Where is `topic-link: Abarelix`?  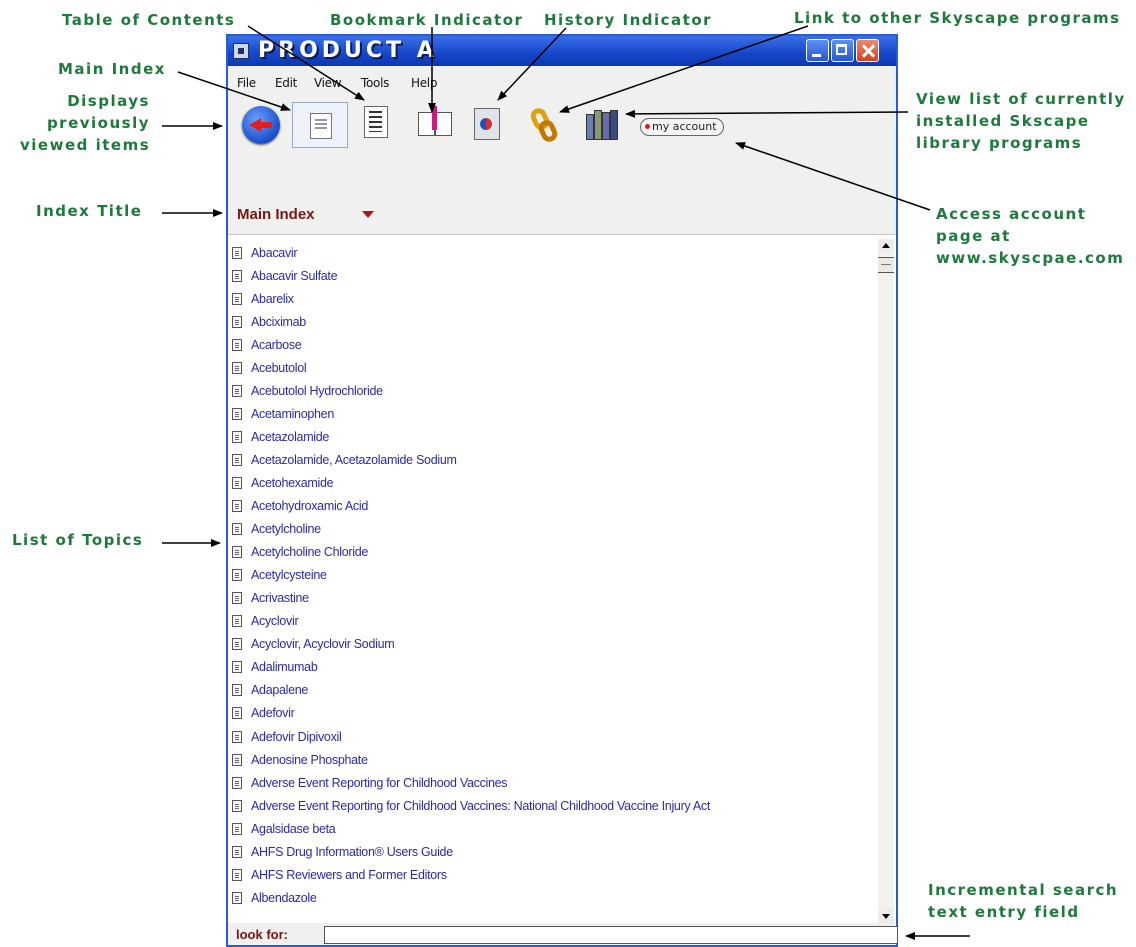 topic-link: Abarelix is located at coordinates (272, 299).